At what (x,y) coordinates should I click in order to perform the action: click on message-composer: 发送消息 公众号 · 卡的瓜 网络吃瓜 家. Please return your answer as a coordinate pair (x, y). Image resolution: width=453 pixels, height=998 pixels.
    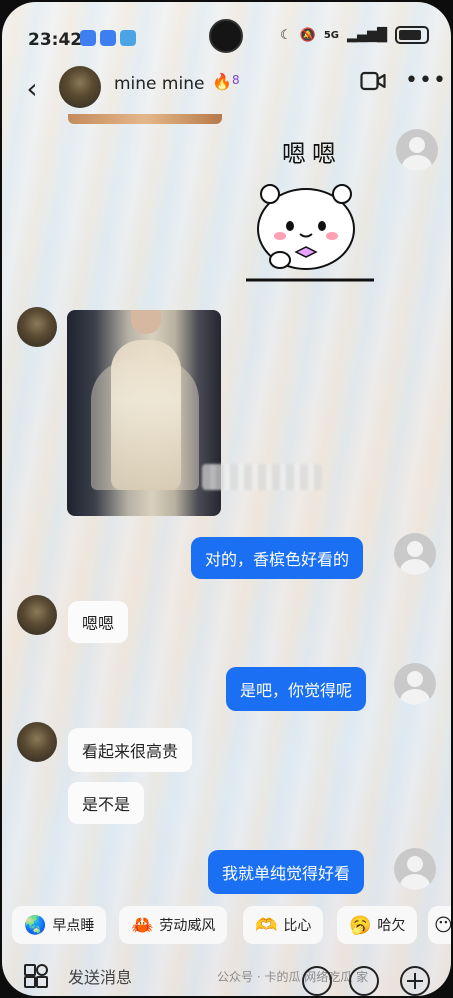
    Looking at the image, I should click on (226, 973).